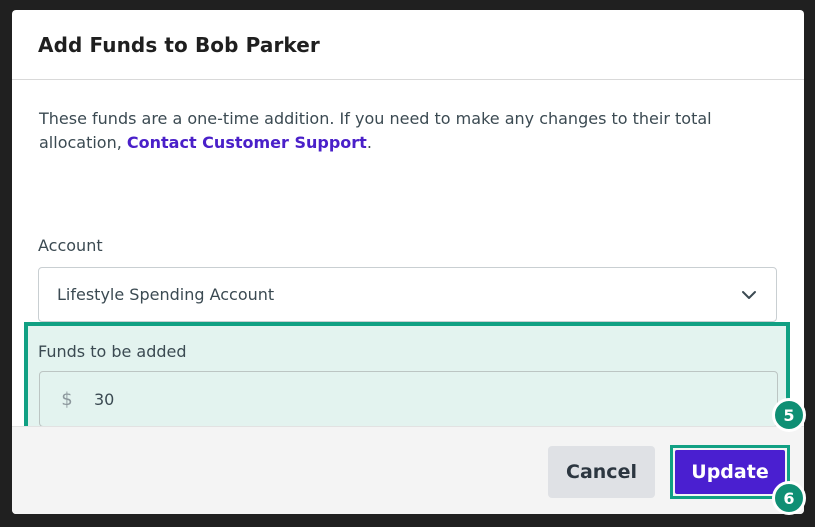  Describe the element at coordinates (179, 44) in the screenshot. I see `modal-title: Add Funds to Bob Parker` at that location.